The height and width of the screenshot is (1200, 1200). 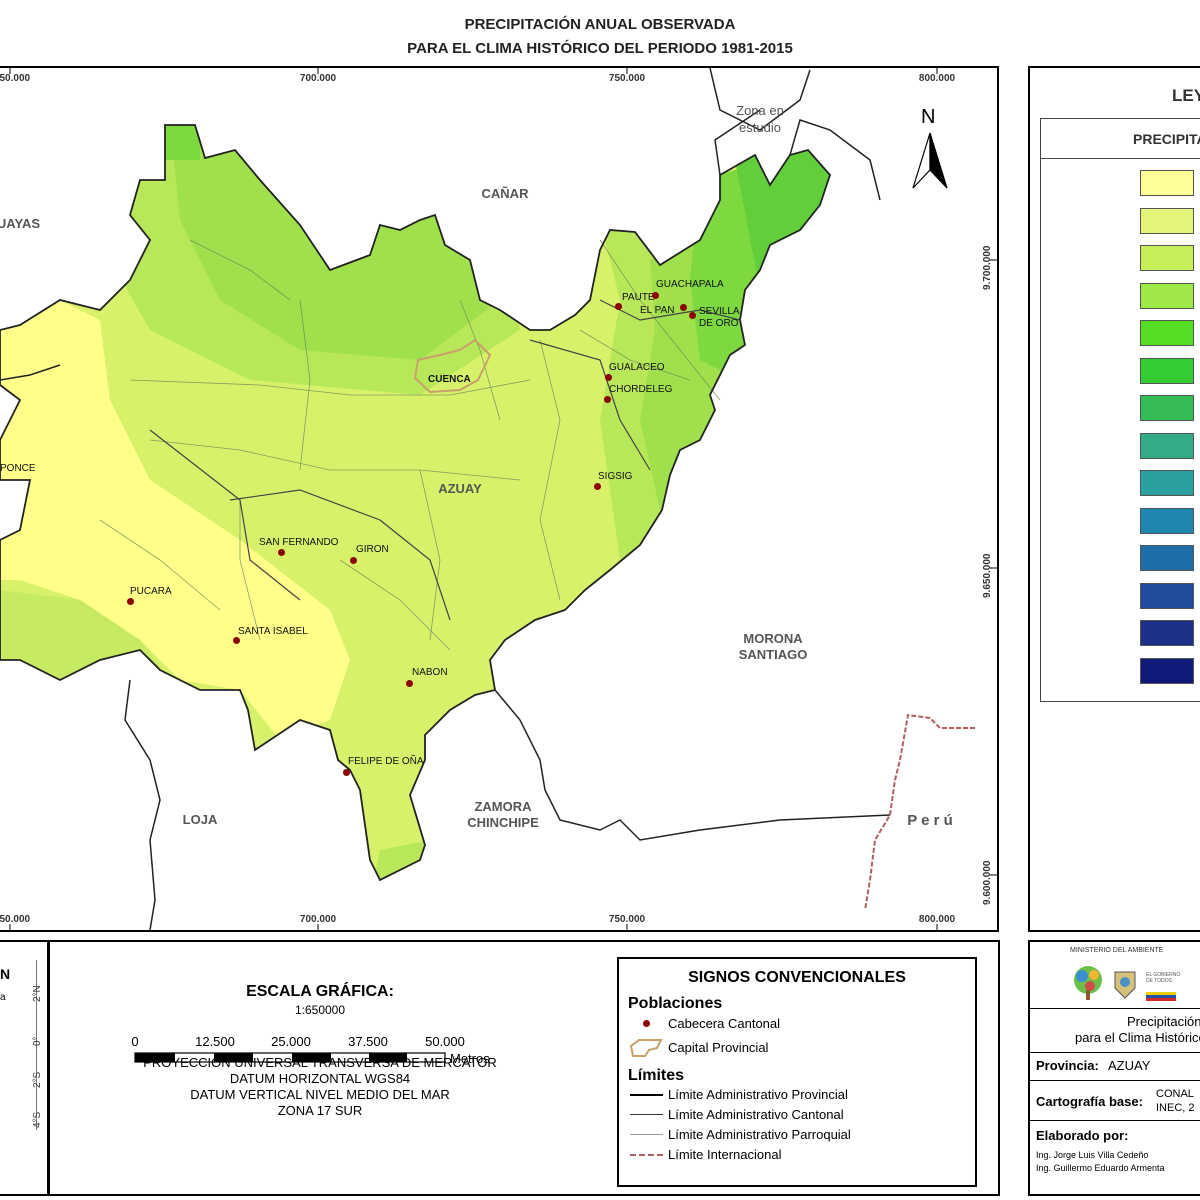 I want to click on grid-label-top-4: 800.000, so click(x=937, y=78).